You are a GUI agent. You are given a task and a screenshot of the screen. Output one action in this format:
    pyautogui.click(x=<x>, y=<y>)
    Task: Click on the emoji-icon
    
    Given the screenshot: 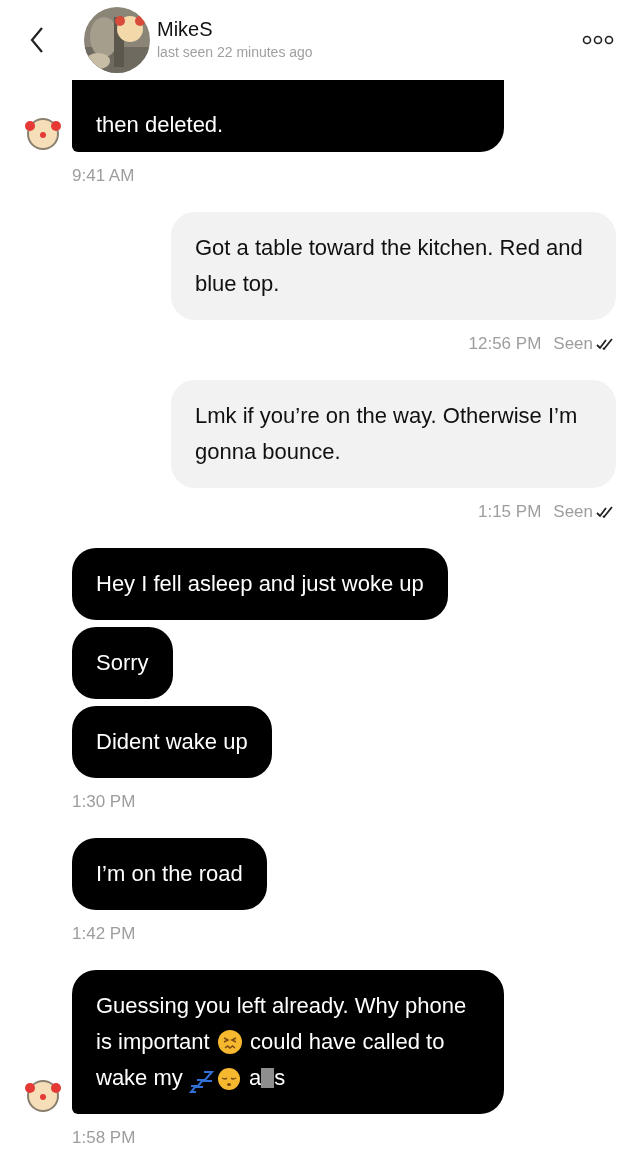 What is the action you would take?
    pyautogui.click(x=229, y=1042)
    